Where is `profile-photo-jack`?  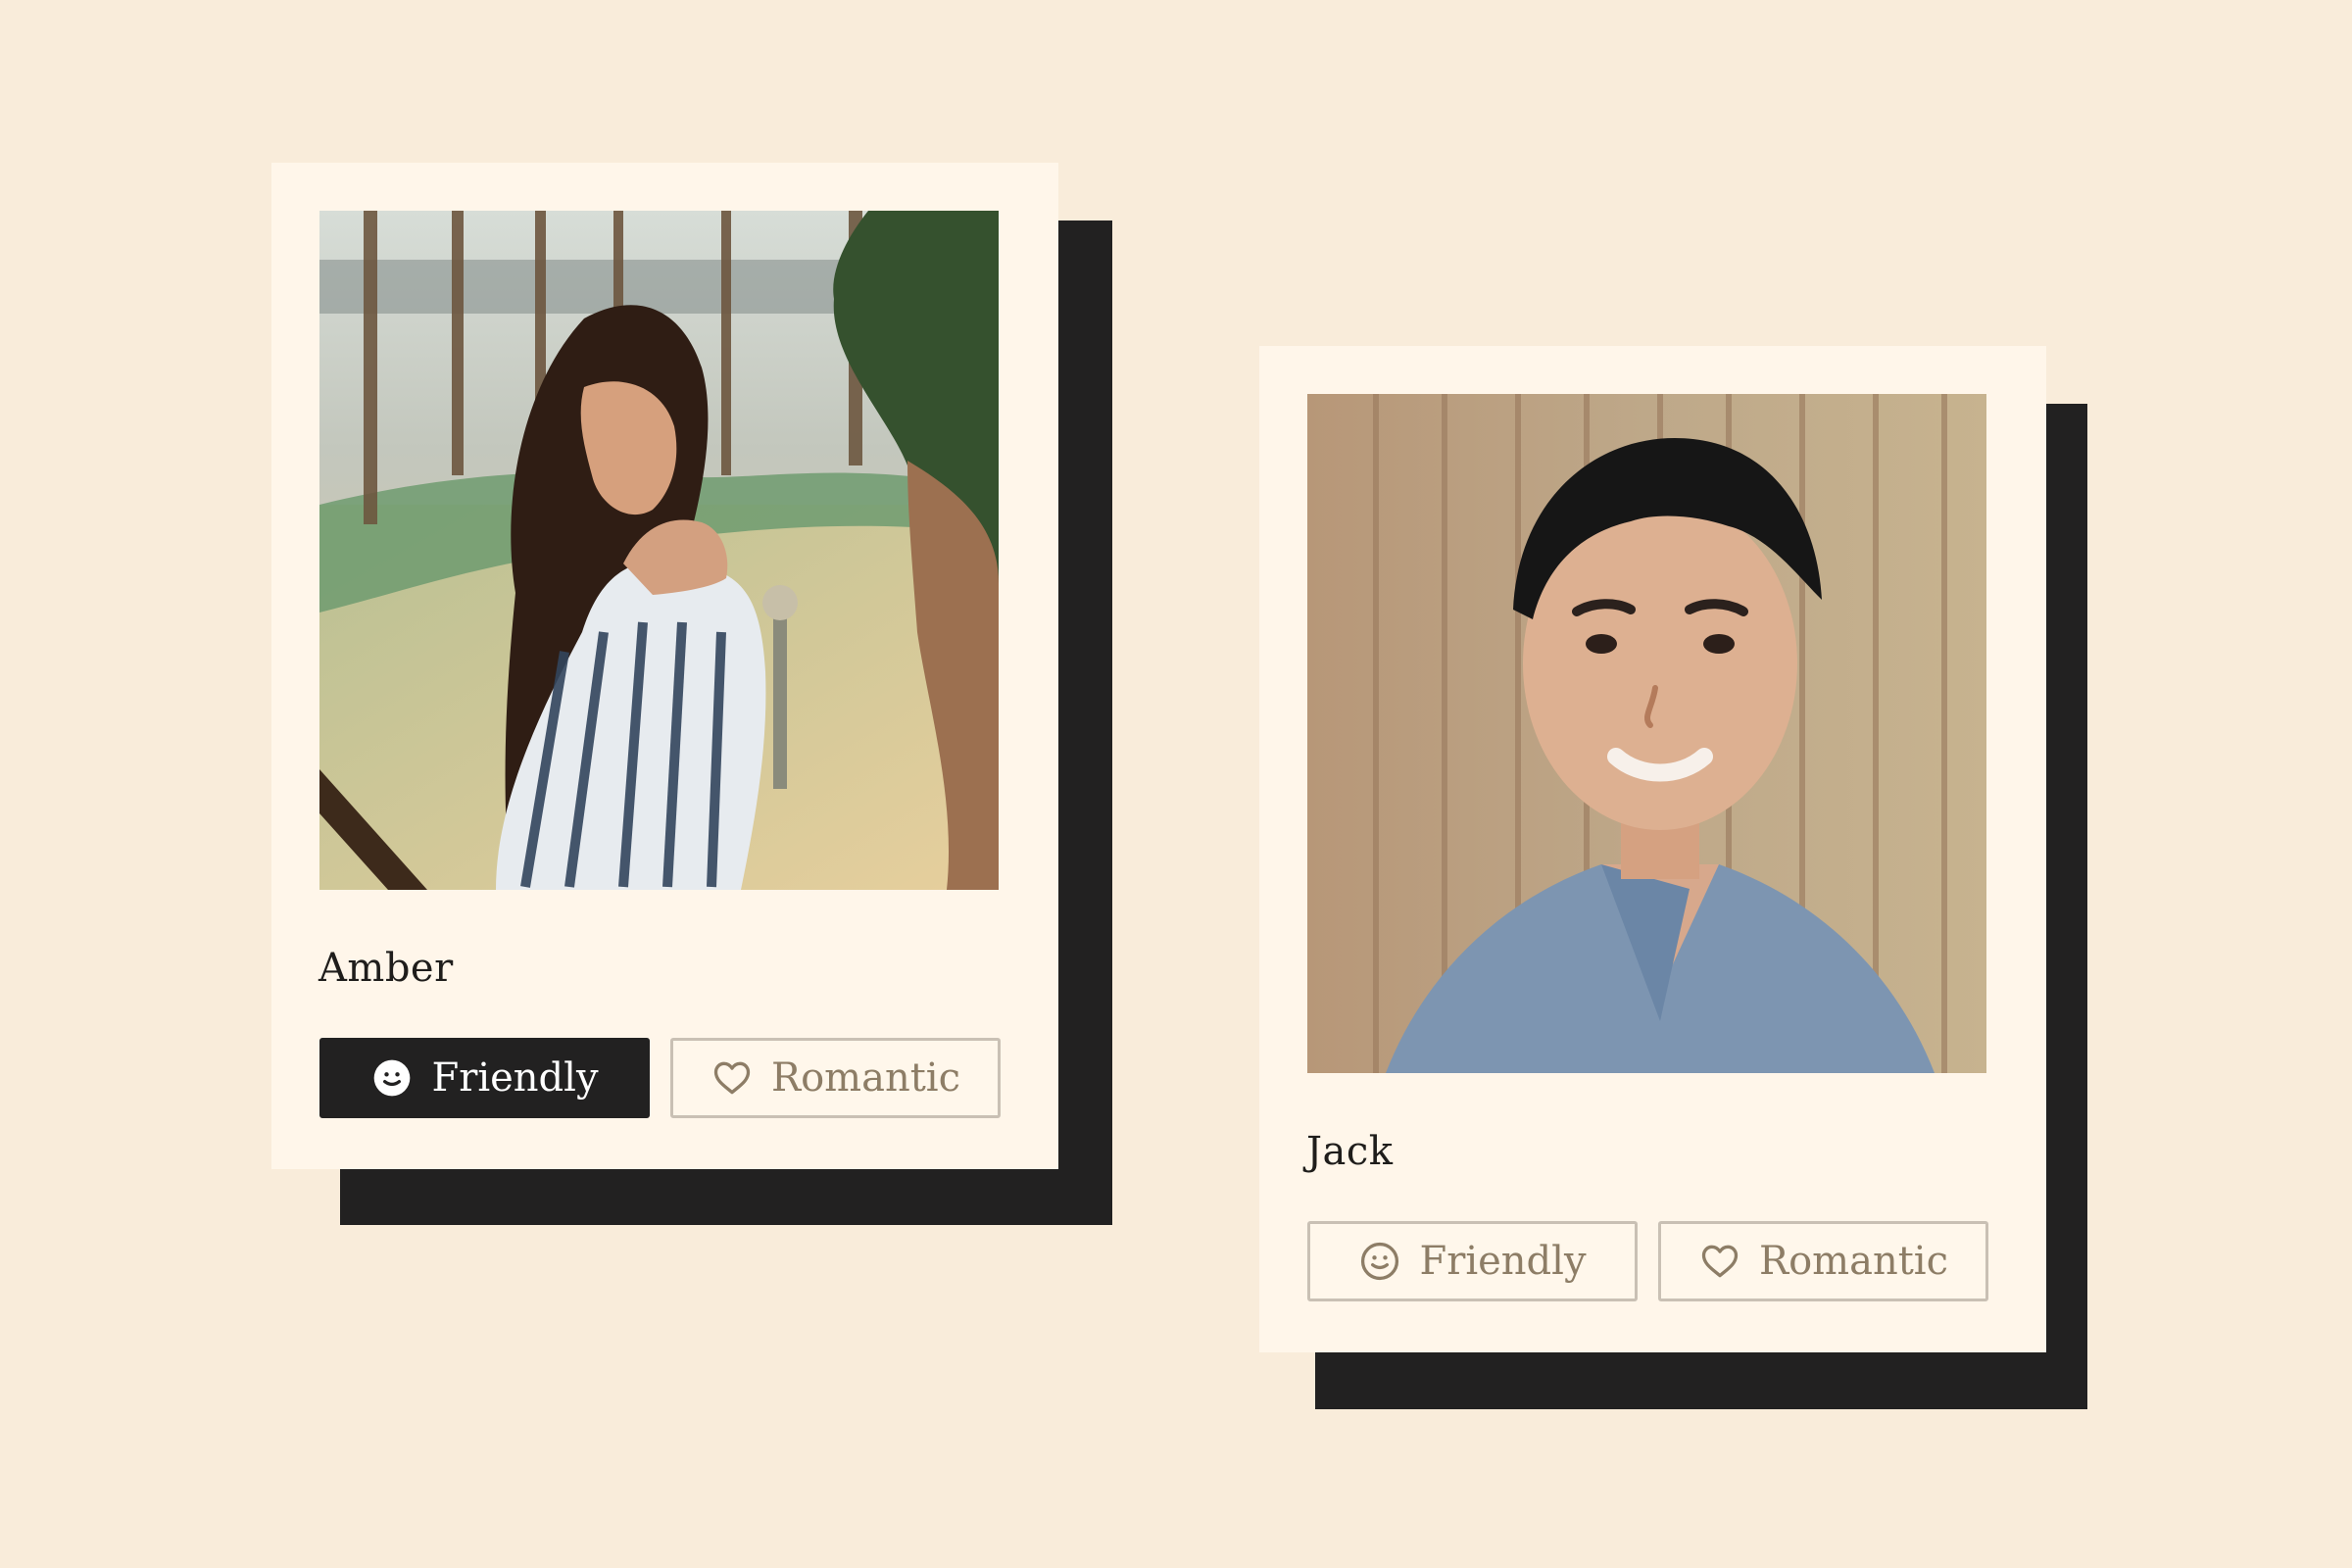
profile-photo-jack is located at coordinates (1646, 733).